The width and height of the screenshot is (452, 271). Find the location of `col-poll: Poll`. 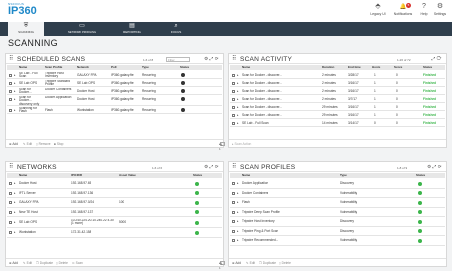

col-poll: Poll is located at coordinates (114, 67).